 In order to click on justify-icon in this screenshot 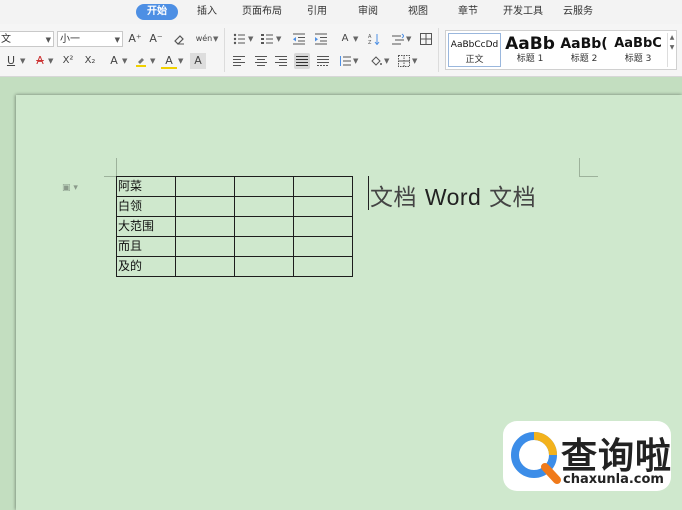, I will do `click(302, 61)`.